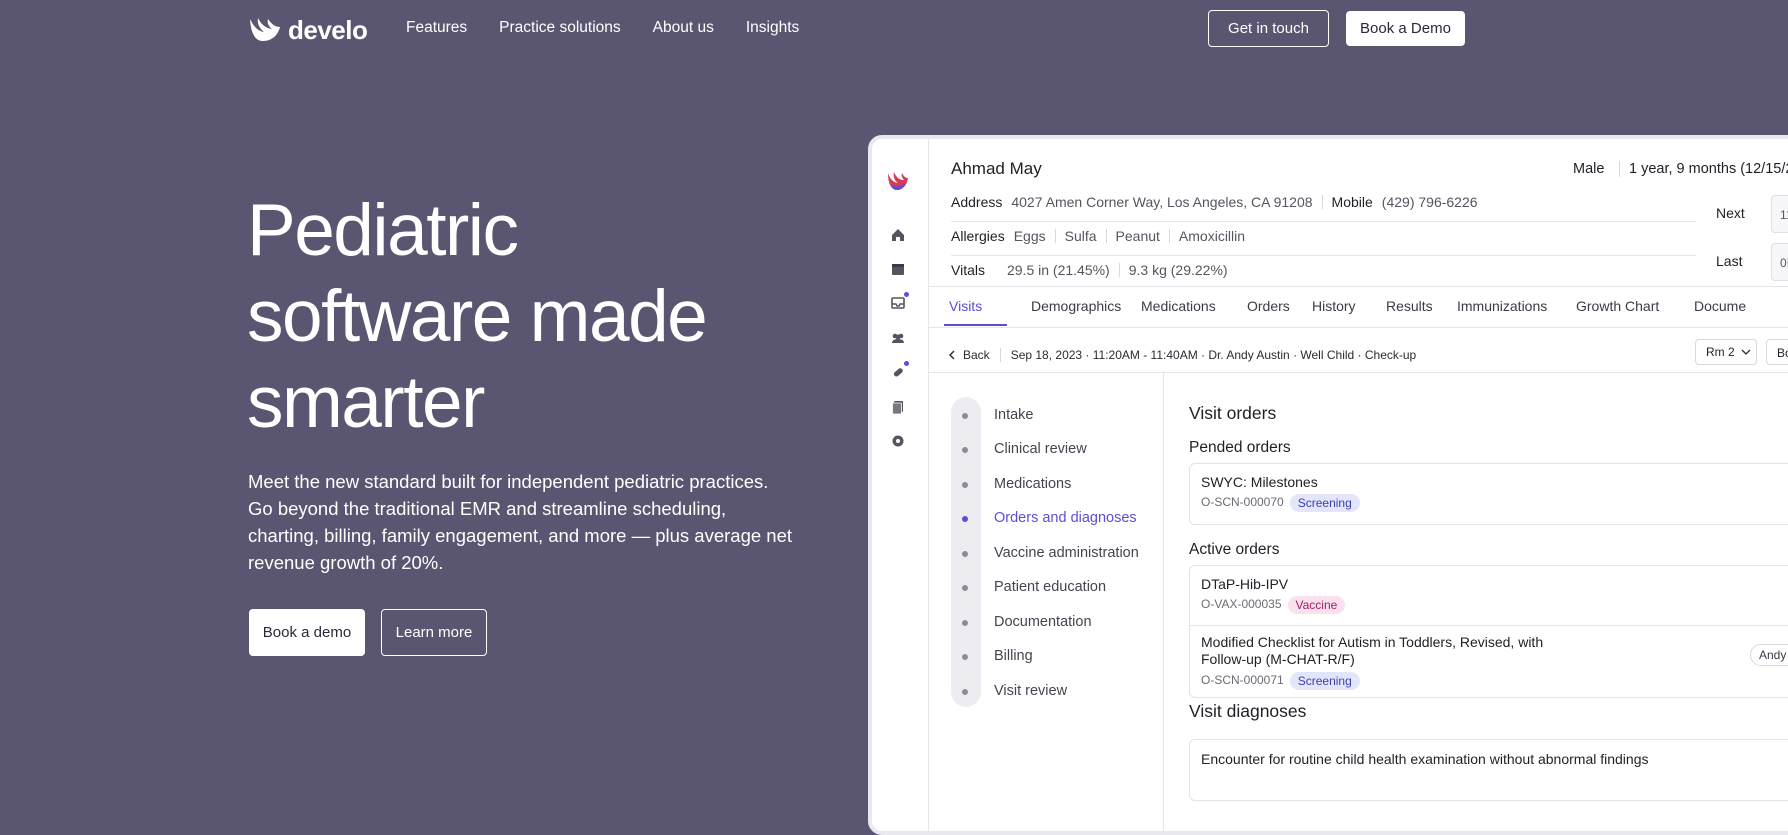 Image resolution: width=1788 pixels, height=835 pixels. What do you see at coordinates (1730, 213) in the screenshot?
I see `next-visit-label: Next` at bounding box center [1730, 213].